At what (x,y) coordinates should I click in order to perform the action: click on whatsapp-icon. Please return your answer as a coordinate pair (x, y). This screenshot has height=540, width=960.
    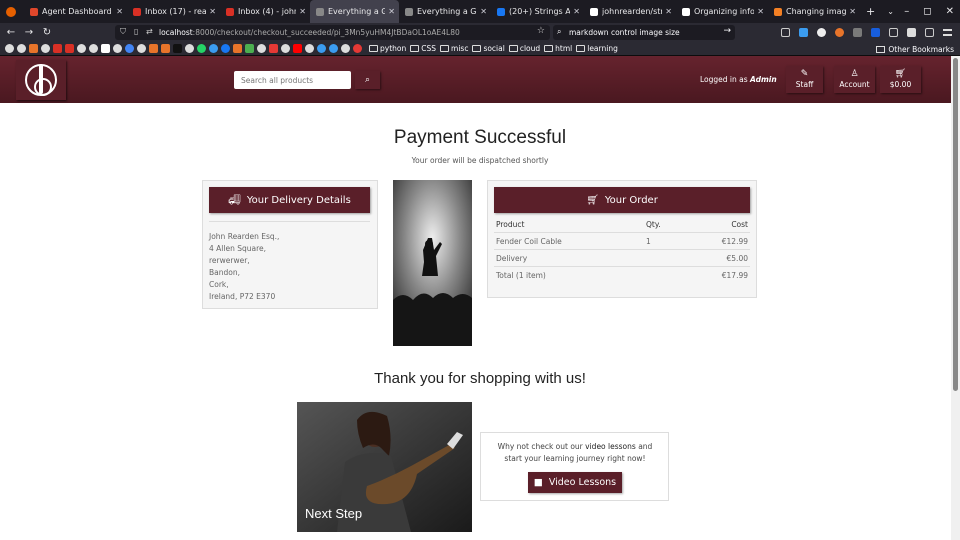
    Looking at the image, I should click on (201, 48).